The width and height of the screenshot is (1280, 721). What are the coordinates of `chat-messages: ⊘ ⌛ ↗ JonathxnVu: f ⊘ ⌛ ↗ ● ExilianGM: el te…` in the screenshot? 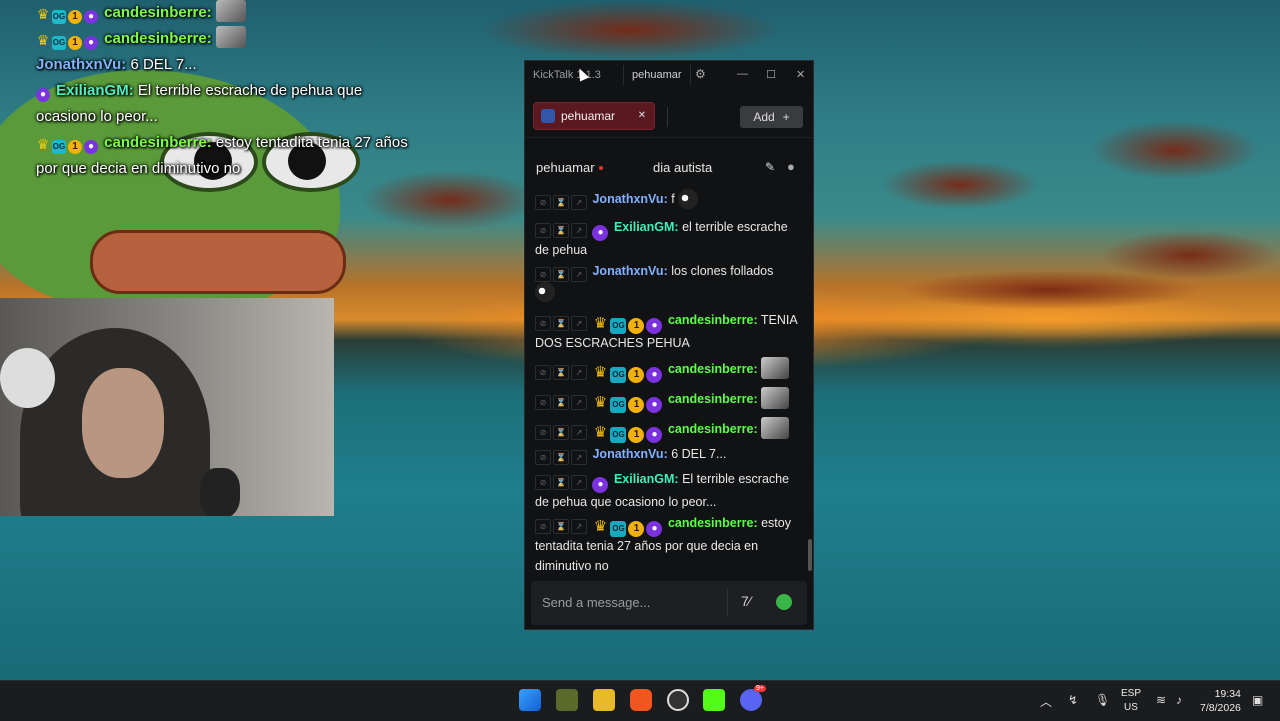 It's located at (669, 380).